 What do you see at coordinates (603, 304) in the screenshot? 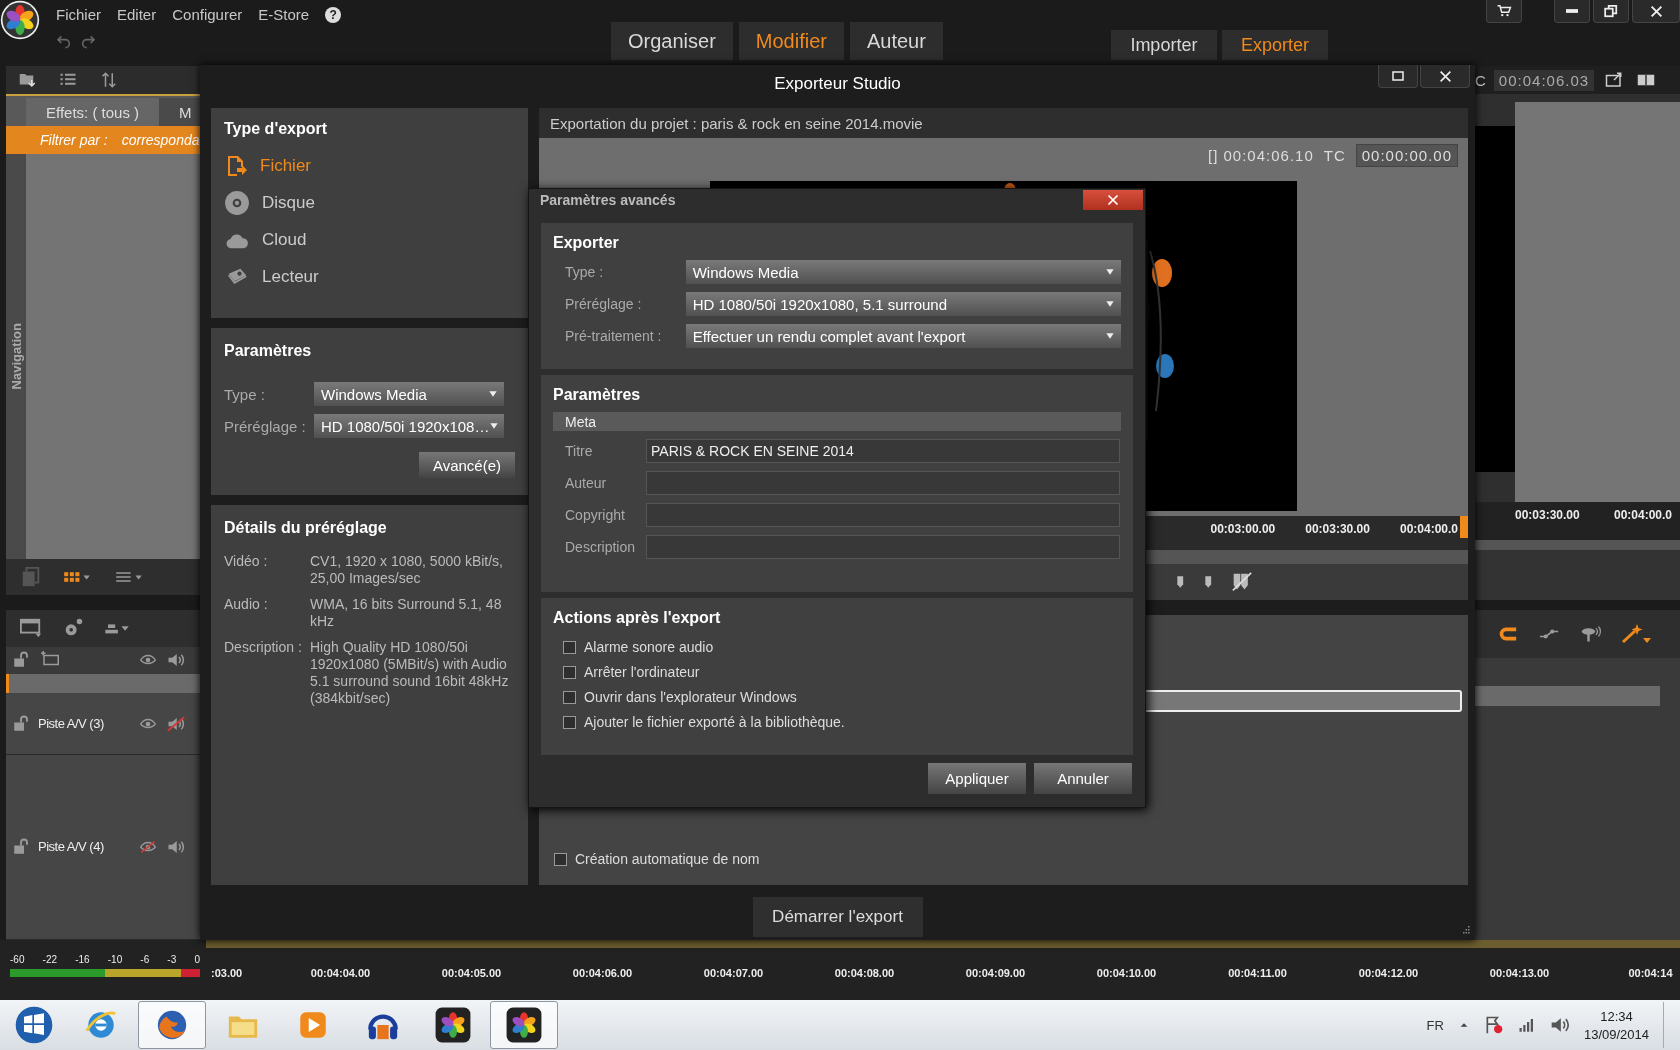
I see `field-label: Préréglage :` at bounding box center [603, 304].